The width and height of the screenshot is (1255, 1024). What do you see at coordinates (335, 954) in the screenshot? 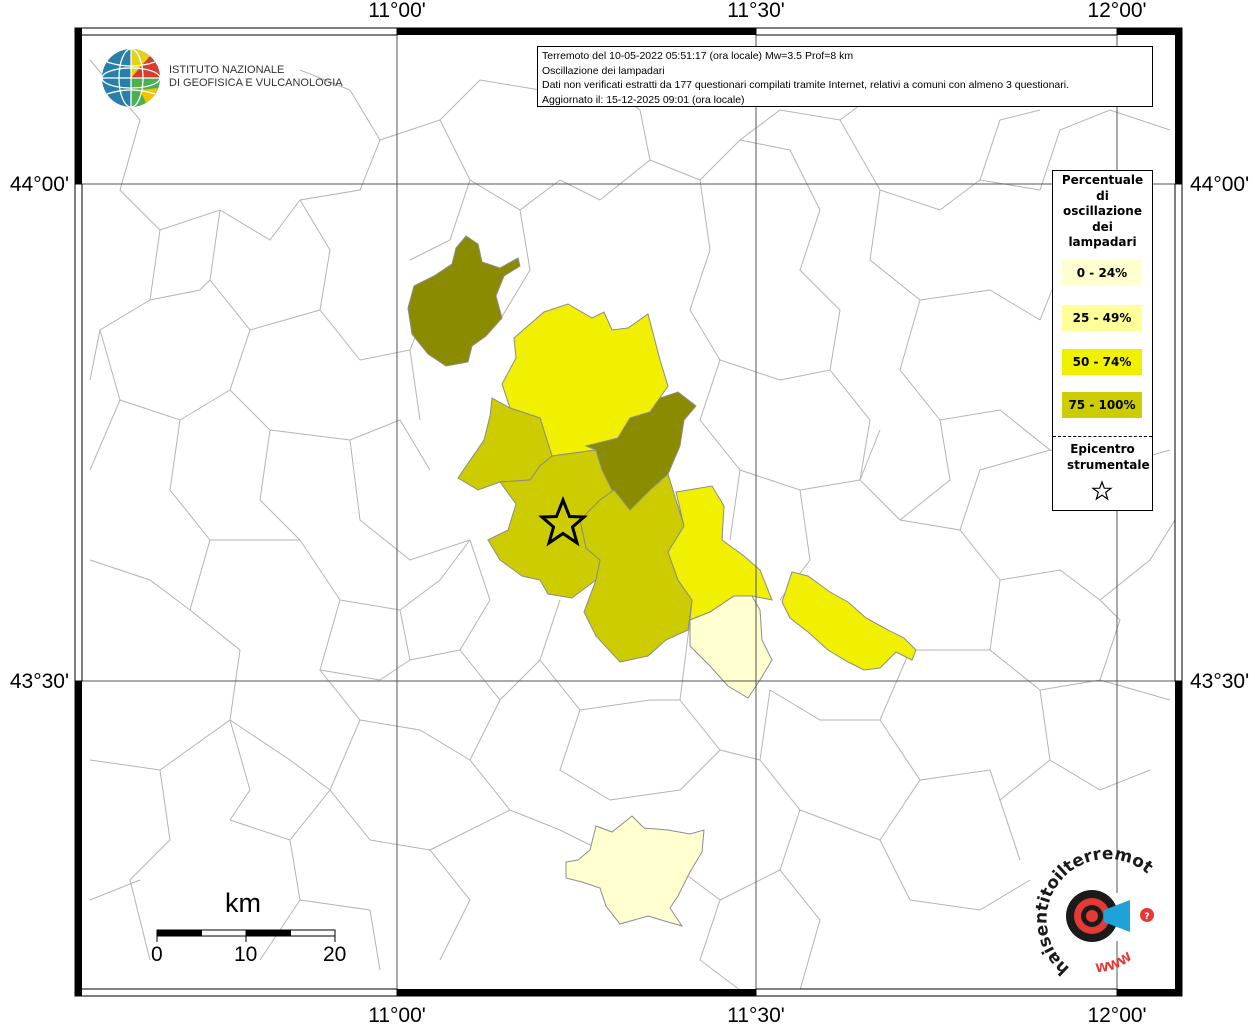
I see `scale-tick-20: 20` at bounding box center [335, 954].